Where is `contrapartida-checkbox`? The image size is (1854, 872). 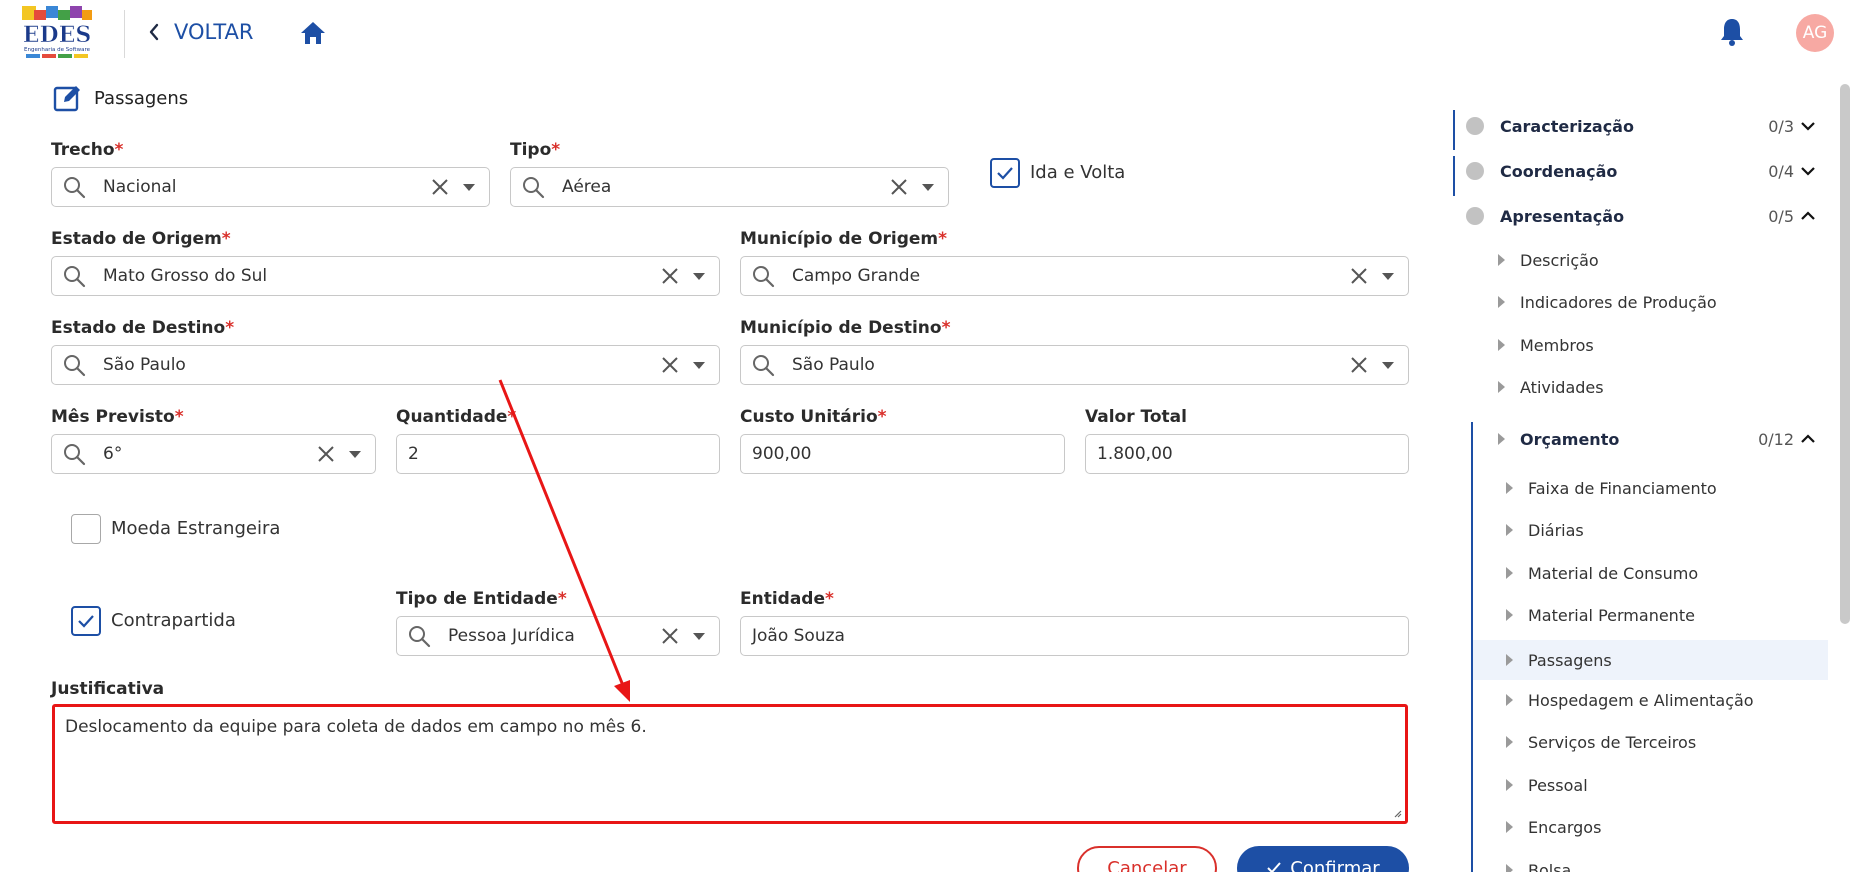 contrapartida-checkbox is located at coordinates (86, 621).